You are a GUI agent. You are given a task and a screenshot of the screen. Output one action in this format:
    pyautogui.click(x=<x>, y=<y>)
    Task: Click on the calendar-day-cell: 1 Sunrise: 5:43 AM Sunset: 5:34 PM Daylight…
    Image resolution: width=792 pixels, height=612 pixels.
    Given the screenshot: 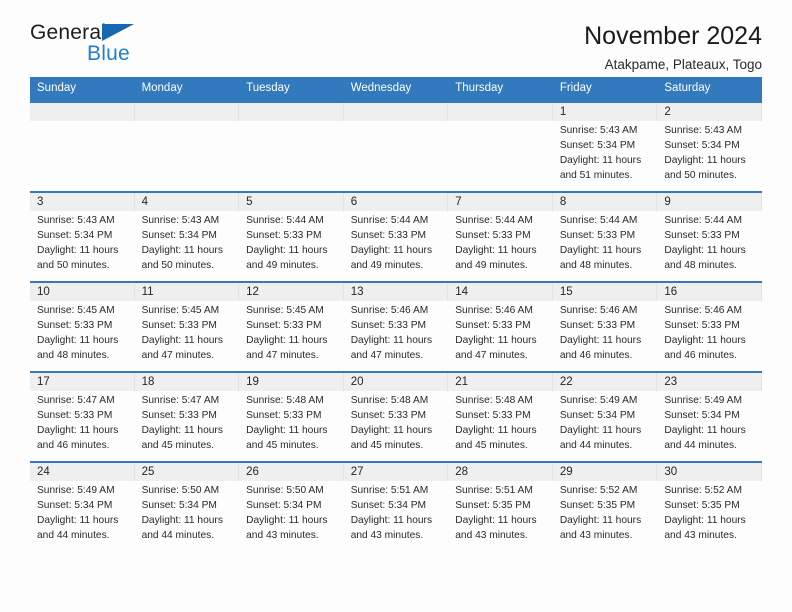 What is the action you would take?
    pyautogui.click(x=605, y=146)
    